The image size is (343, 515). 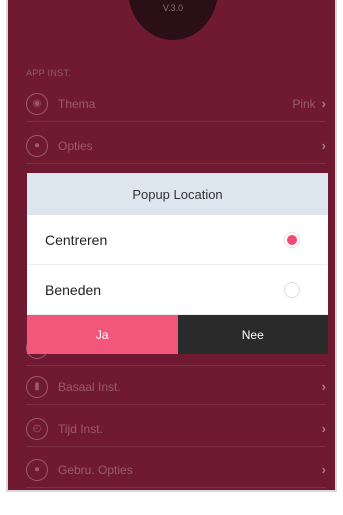 What do you see at coordinates (37, 386) in the screenshot?
I see `bar-chart-icon: ▮` at bounding box center [37, 386].